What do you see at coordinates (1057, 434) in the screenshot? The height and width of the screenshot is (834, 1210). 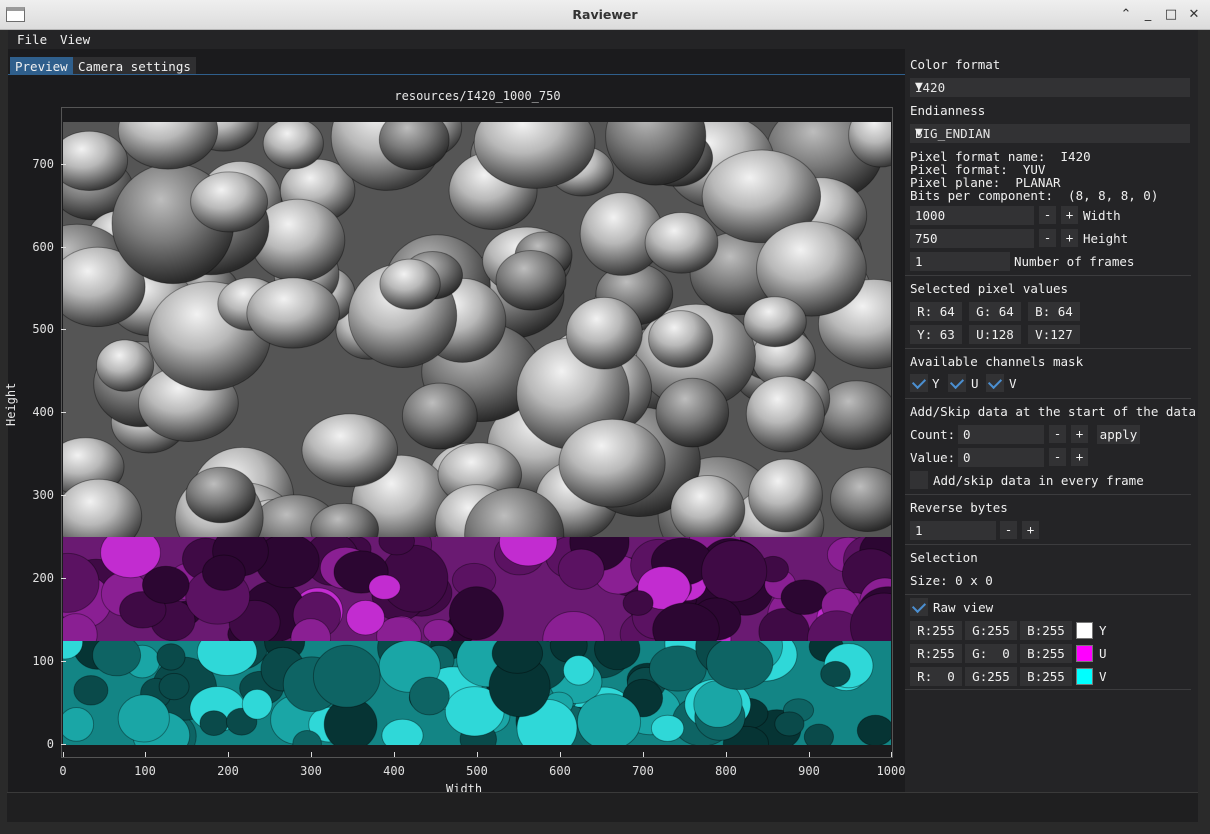 I see `count-decrement-button: -` at bounding box center [1057, 434].